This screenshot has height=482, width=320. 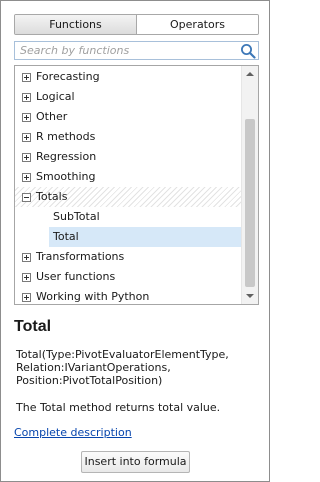 What do you see at coordinates (73, 432) in the screenshot?
I see `complete-description-link: Complete description` at bounding box center [73, 432].